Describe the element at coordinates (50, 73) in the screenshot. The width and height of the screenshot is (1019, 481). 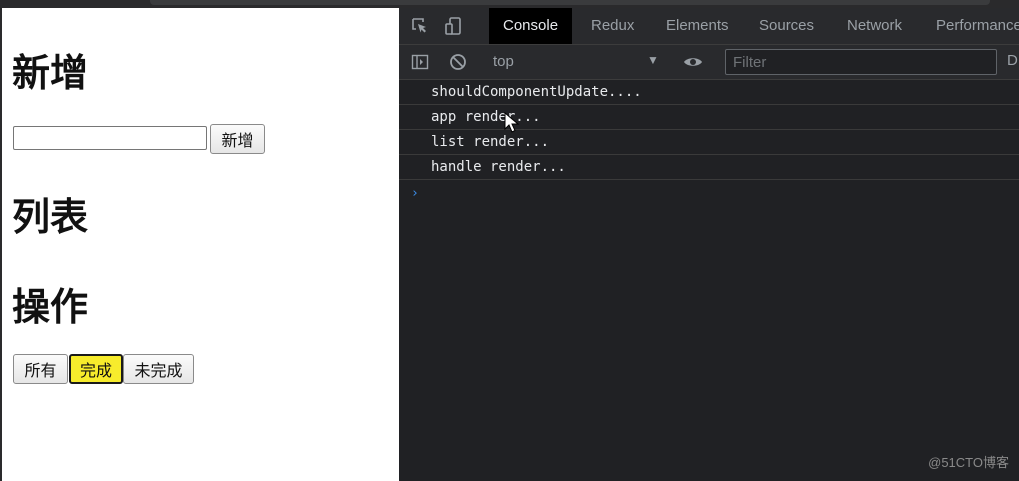
I see `add-heading: 新增` at that location.